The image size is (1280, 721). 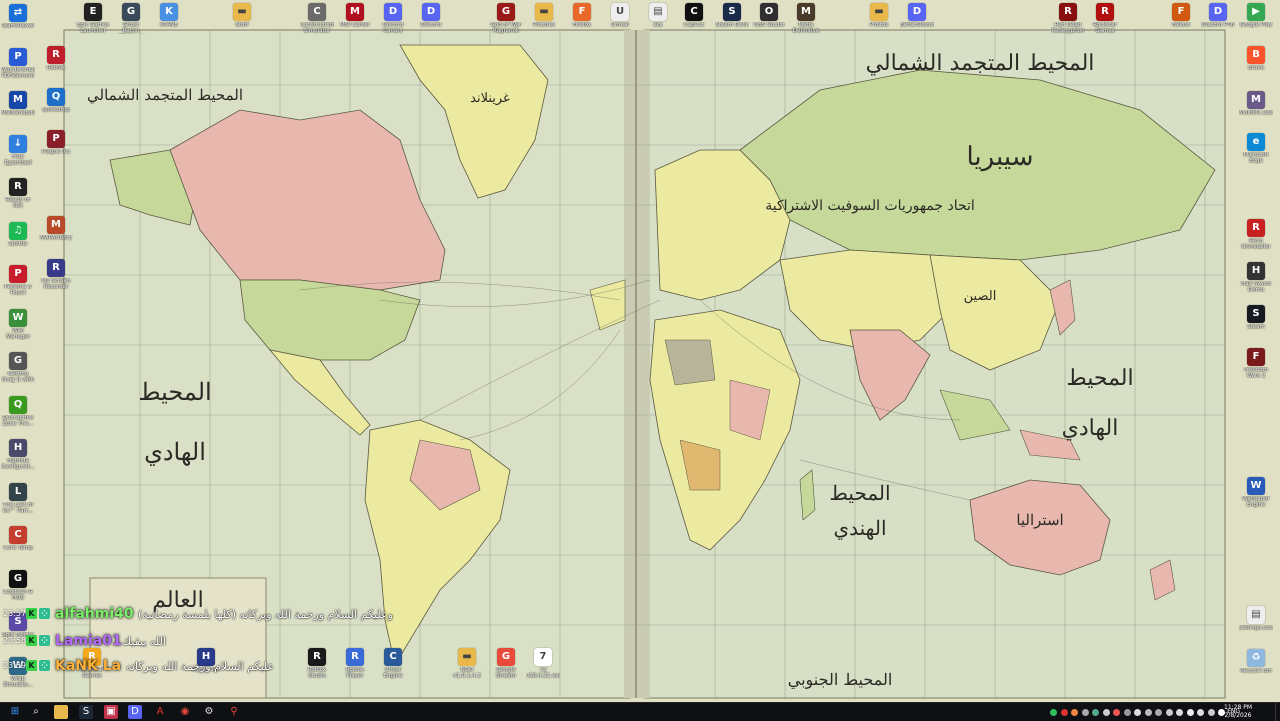 What do you see at coordinates (18, 193) in the screenshot?
I see `desktop-icon-ready-or-not: R Ready or Not` at bounding box center [18, 193].